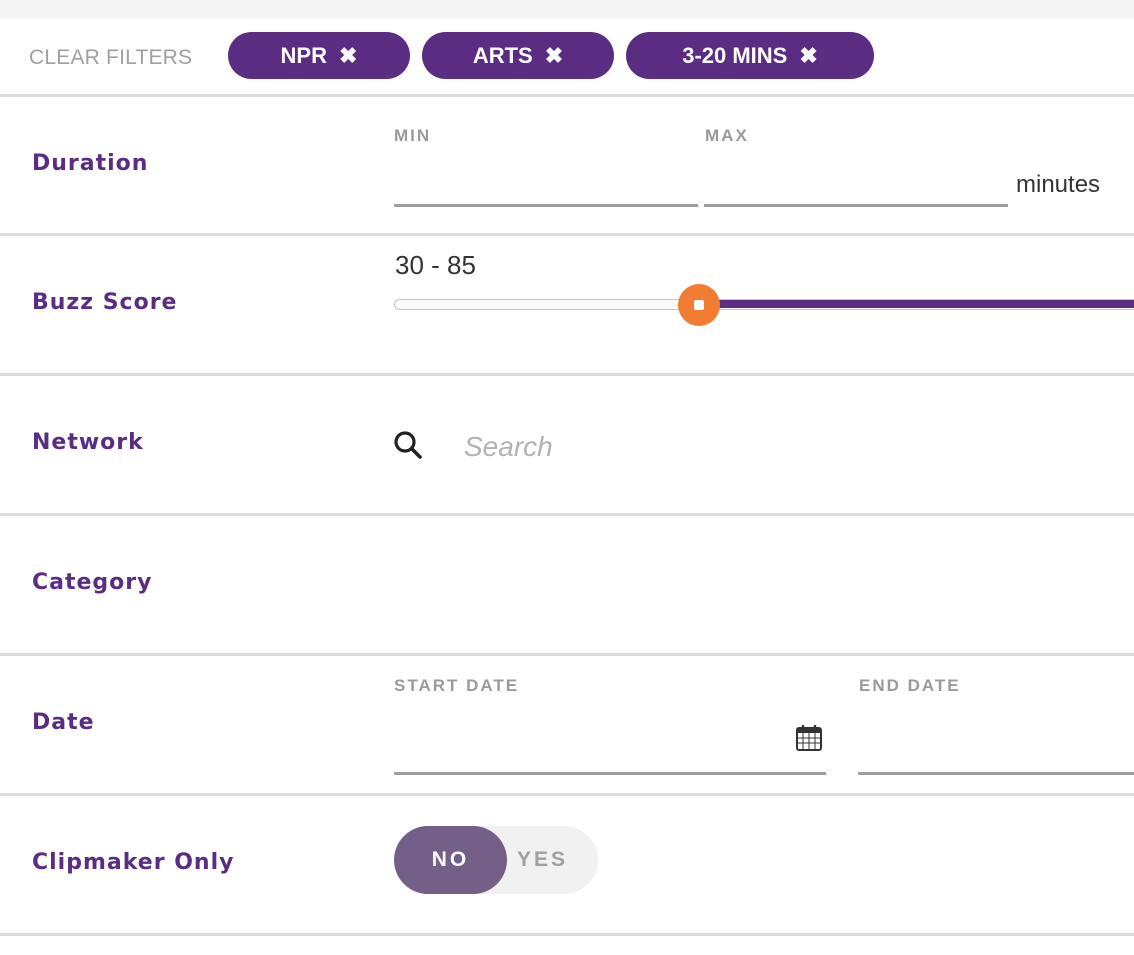 The height and width of the screenshot is (955, 1134). Describe the element at coordinates (809, 738) in the screenshot. I see `calendar-icon` at that location.